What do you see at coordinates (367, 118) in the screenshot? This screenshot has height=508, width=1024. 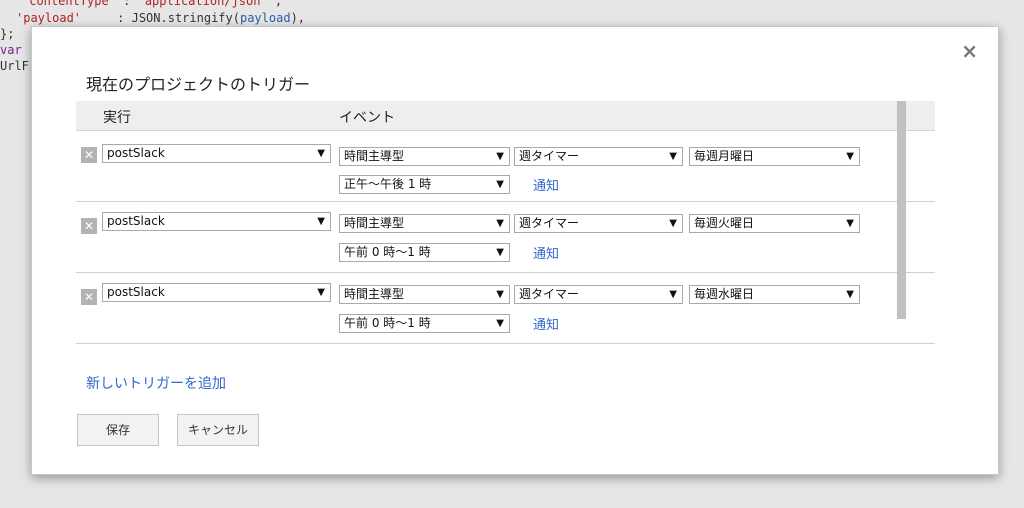 I see `column-header-event: イベント` at bounding box center [367, 118].